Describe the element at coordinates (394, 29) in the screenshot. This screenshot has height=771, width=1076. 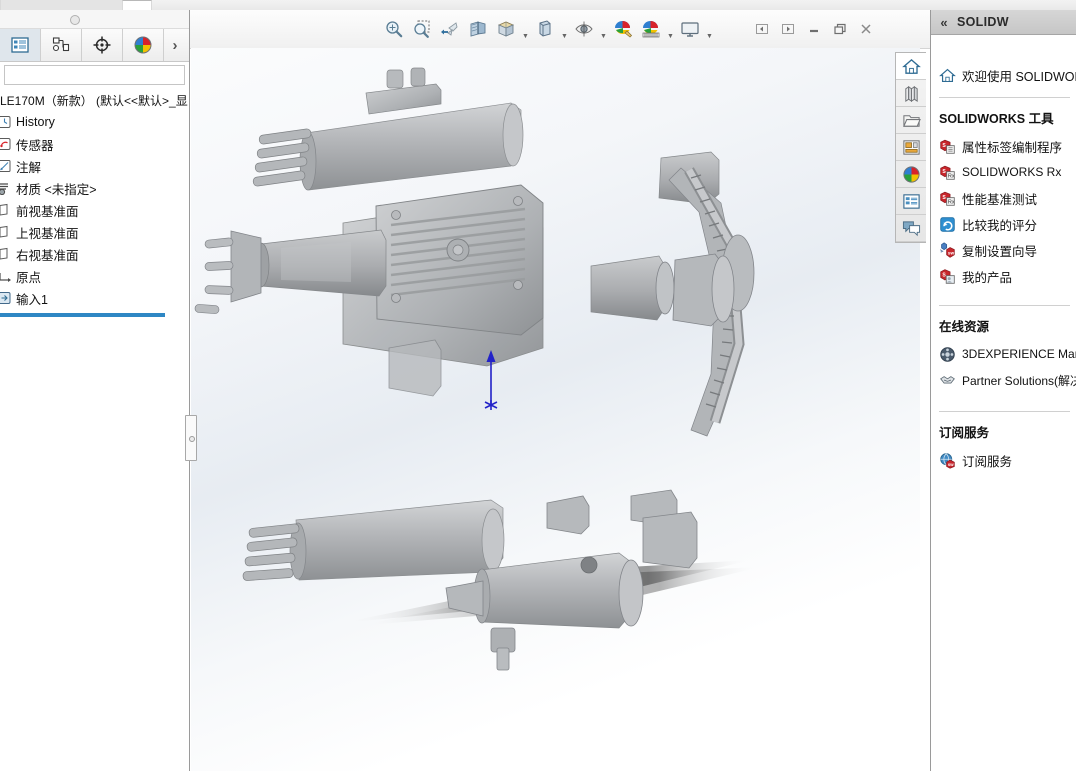
I see `zoom-to-fit-button` at that location.